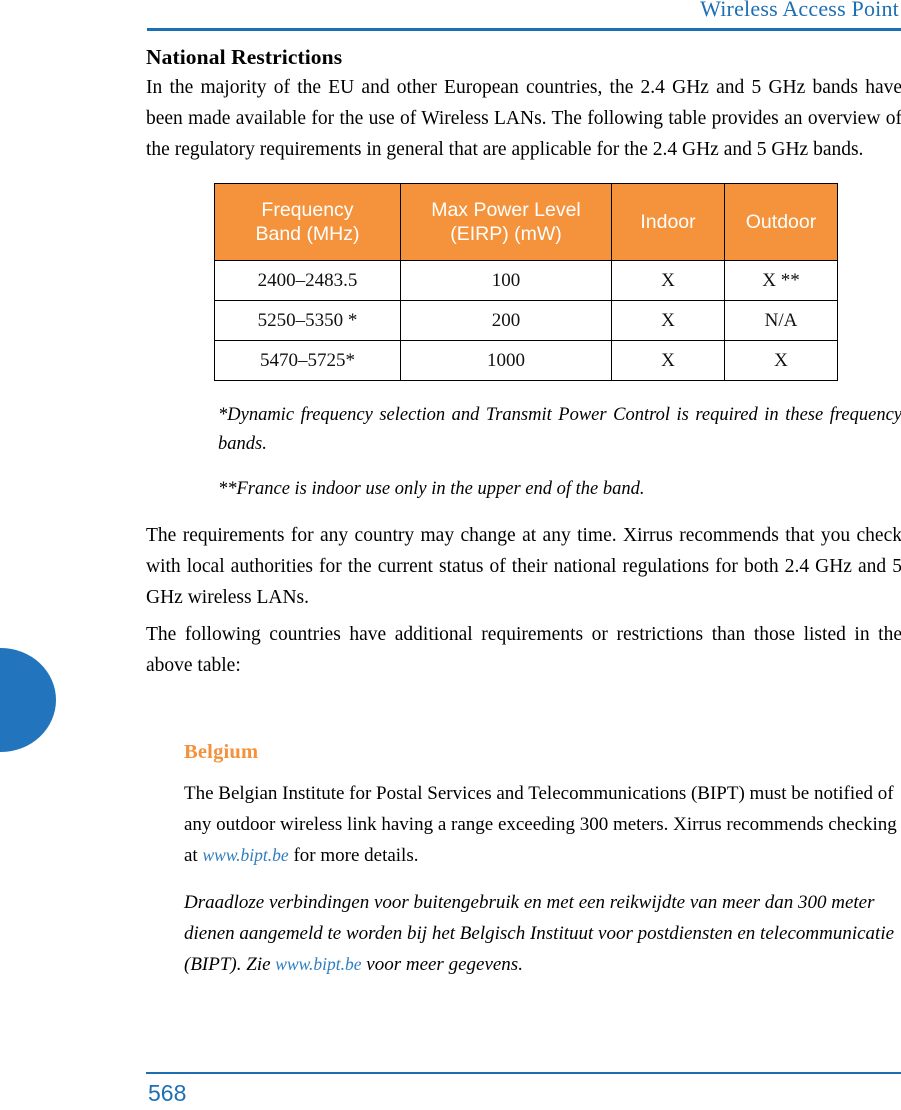  Describe the element at coordinates (781, 320) in the screenshot. I see `cell-outdoor: N/A` at that location.